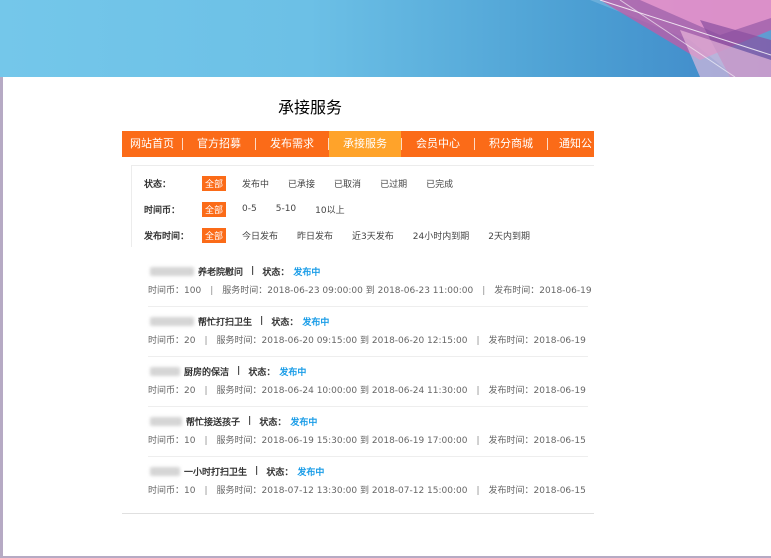 This screenshot has width=771, height=558. What do you see at coordinates (286, 209) in the screenshot?
I see `coin-option-5-10: 5-10` at bounding box center [286, 209].